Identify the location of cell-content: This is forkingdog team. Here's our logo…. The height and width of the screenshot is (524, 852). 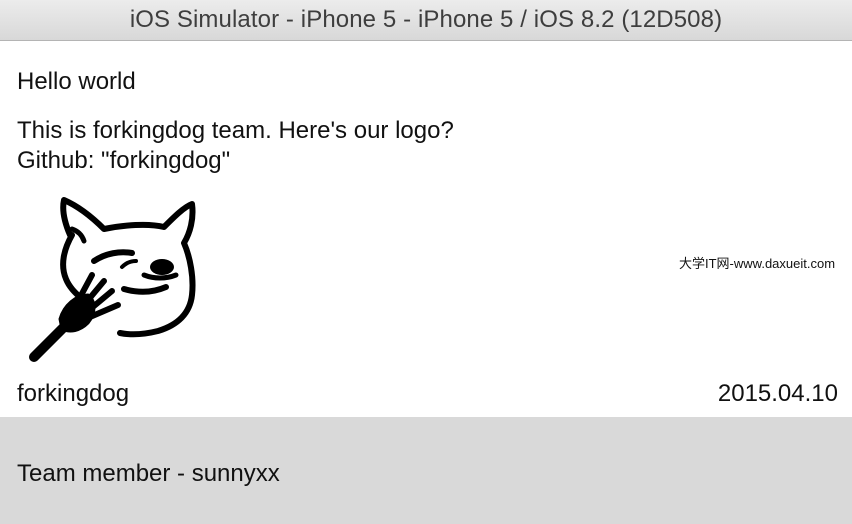
(235, 145).